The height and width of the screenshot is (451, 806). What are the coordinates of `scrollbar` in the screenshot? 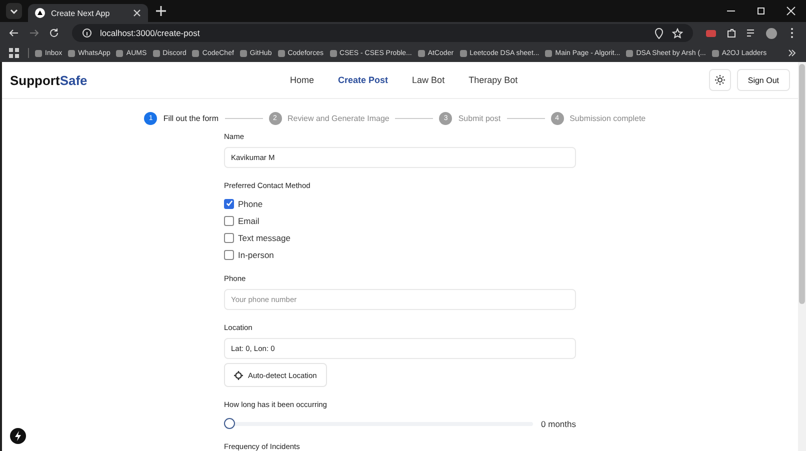 It's located at (802, 256).